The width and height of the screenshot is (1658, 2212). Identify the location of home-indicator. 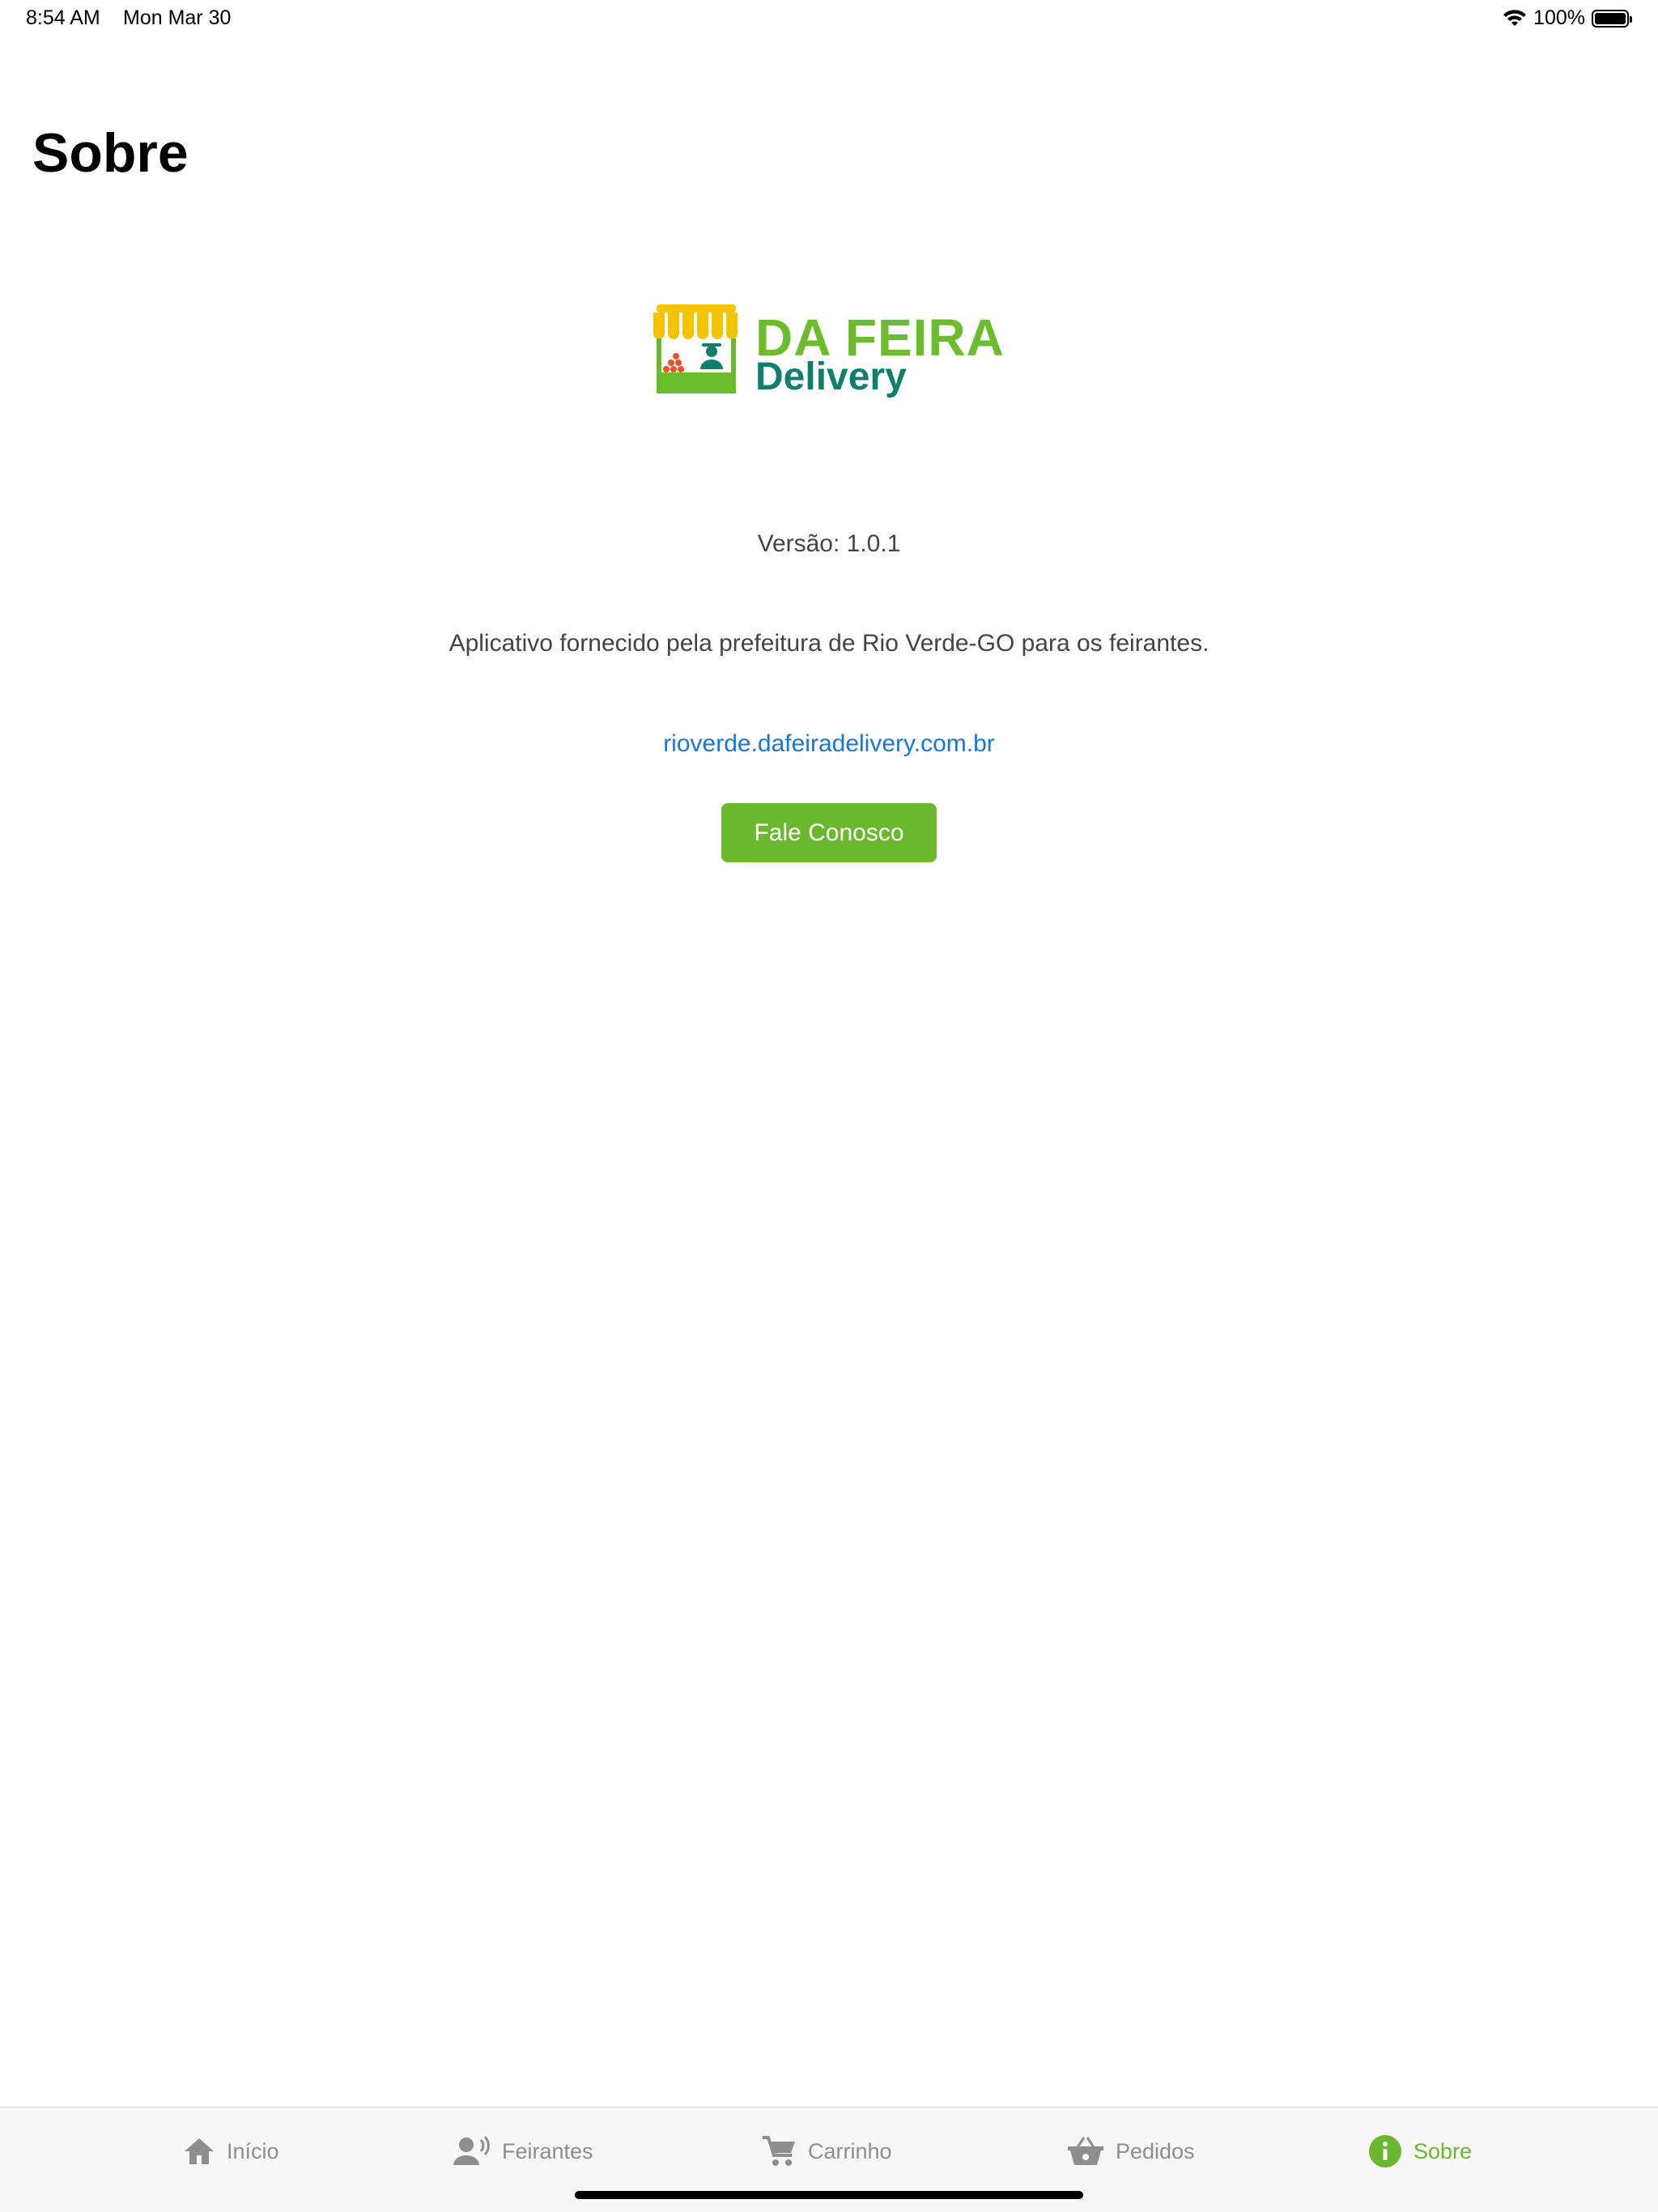
(829, 2195).